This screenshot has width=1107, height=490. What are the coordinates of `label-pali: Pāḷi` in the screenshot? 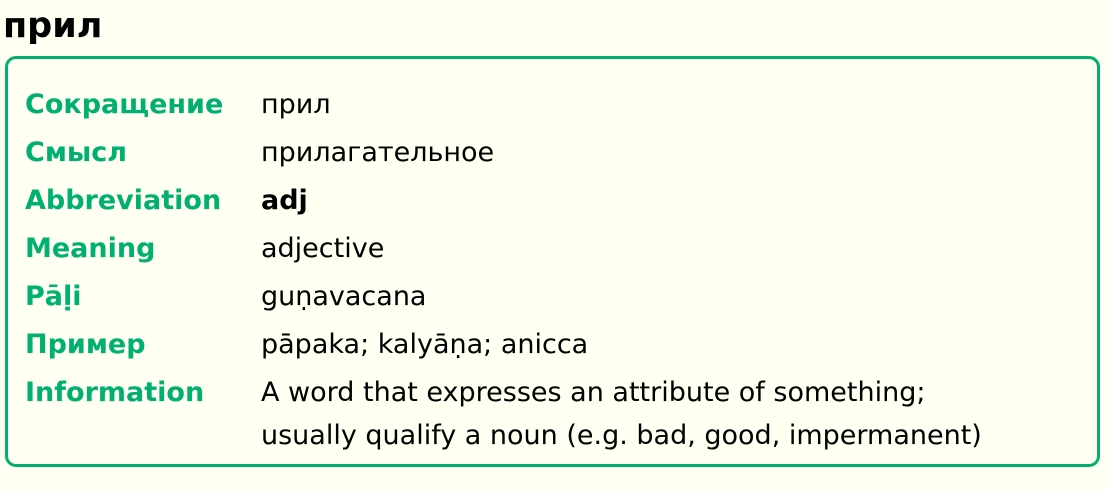 It's located at (53, 296).